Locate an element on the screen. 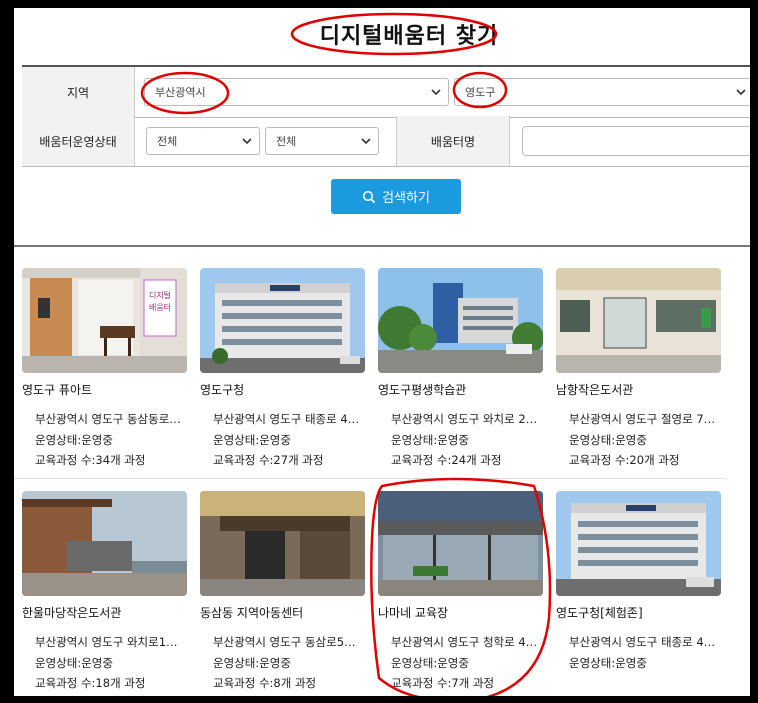 The image size is (758, 703). status-select-1: 전체 is located at coordinates (203, 141).